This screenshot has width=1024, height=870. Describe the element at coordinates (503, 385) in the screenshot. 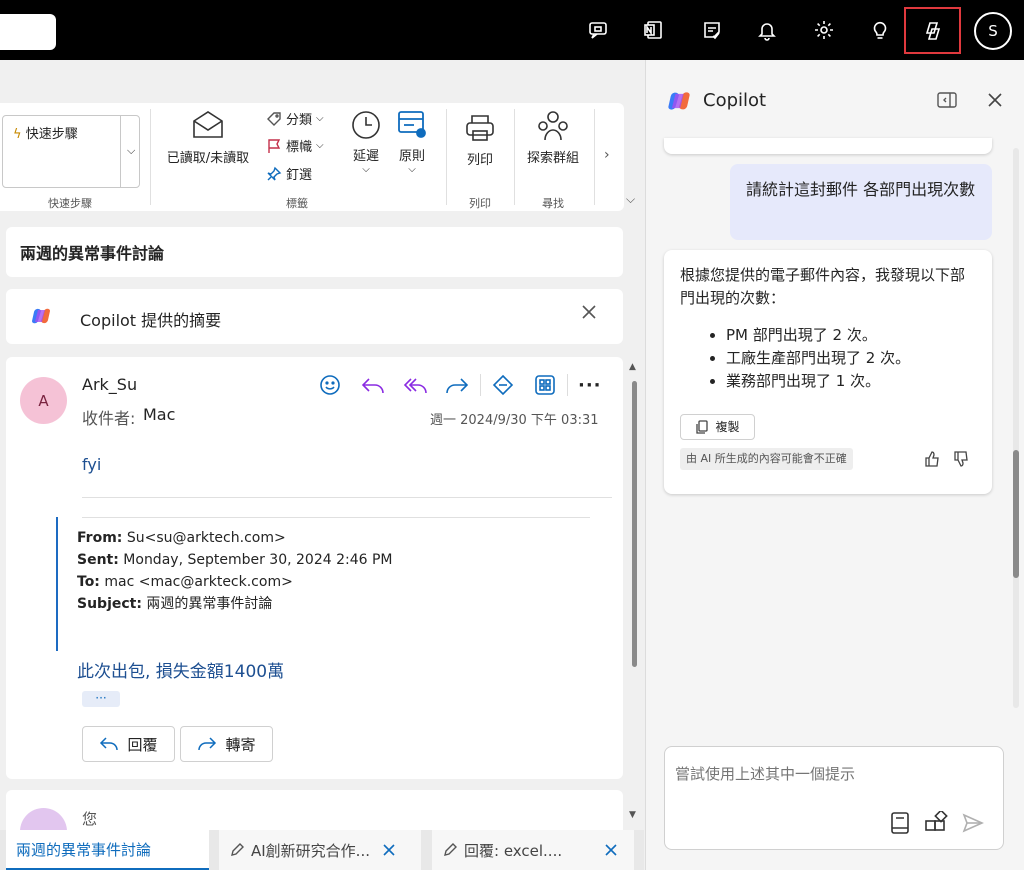

I see `sticky-tag-icon` at that location.